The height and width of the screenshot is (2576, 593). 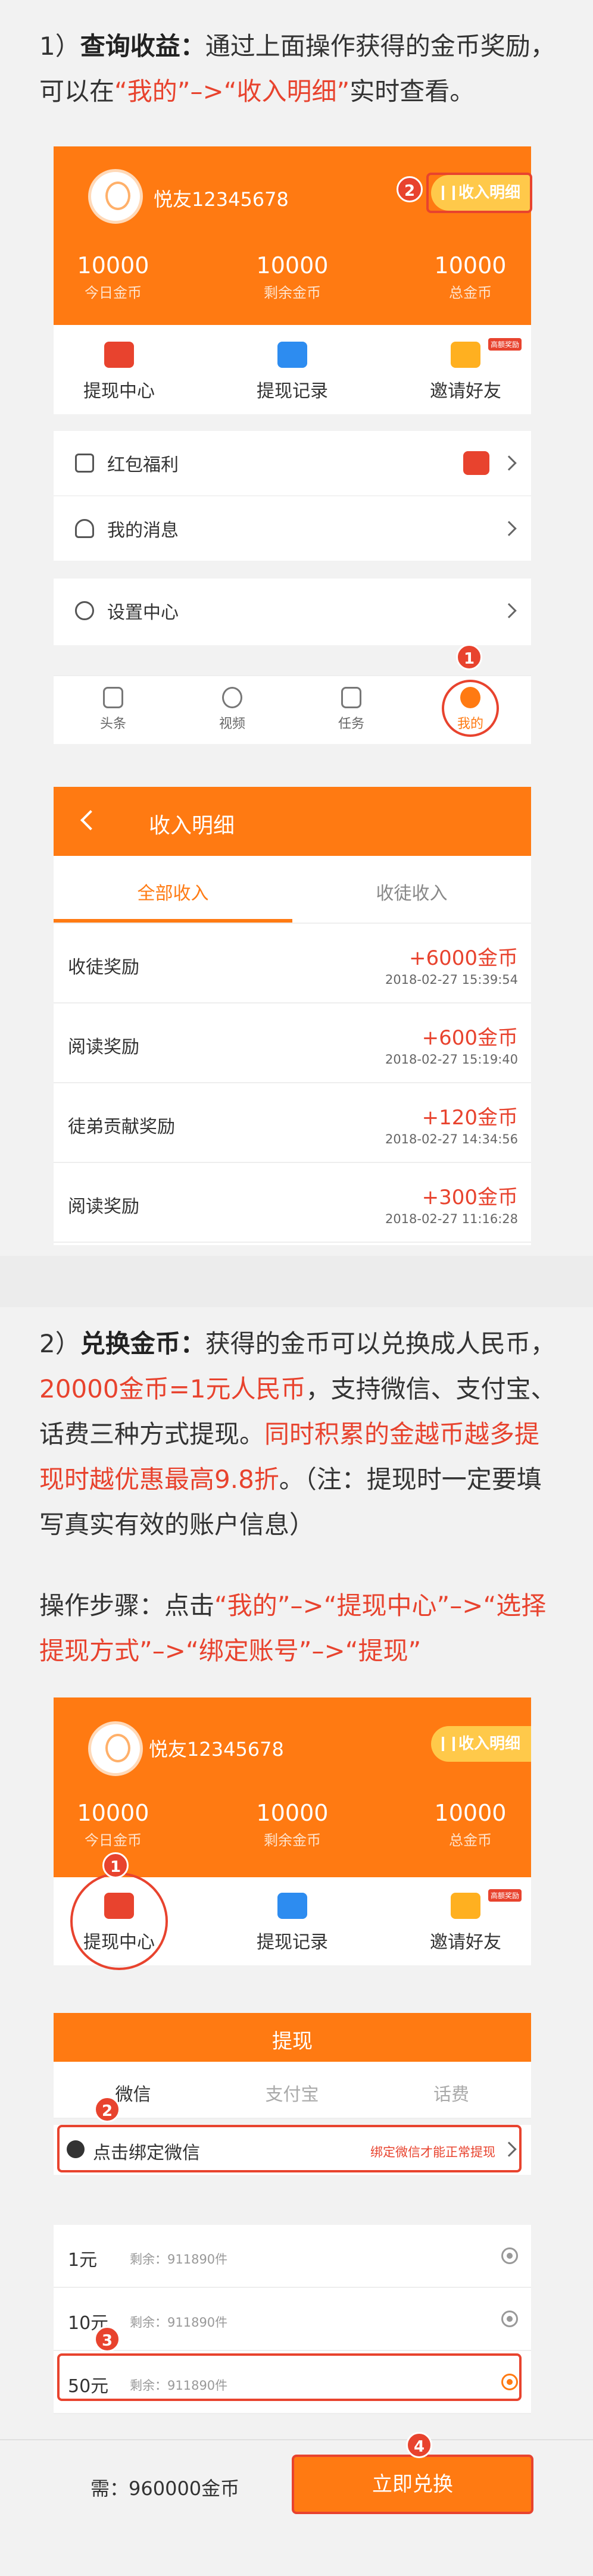 I want to click on stat-remaining: 10000 剩余金币, so click(x=292, y=277).